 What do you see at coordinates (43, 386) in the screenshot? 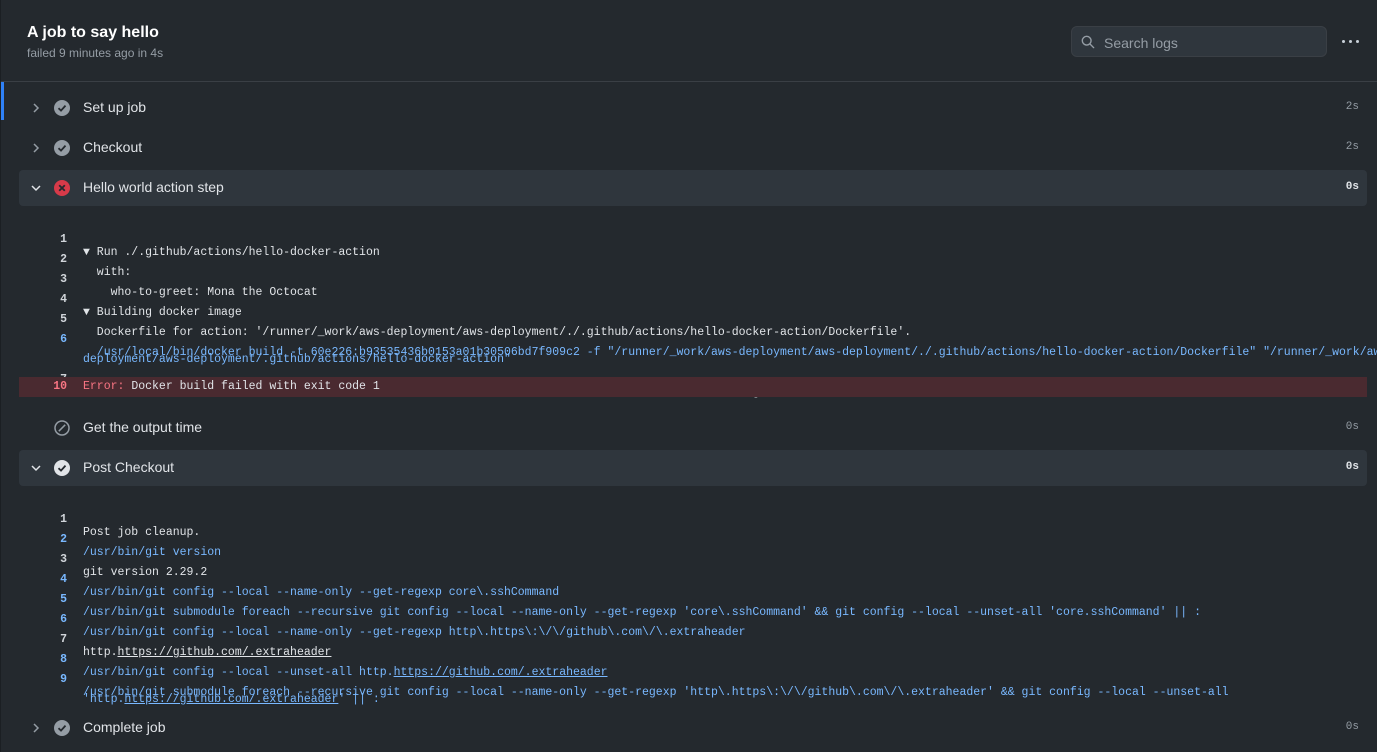
I see `log-line-number: 10` at bounding box center [43, 386].